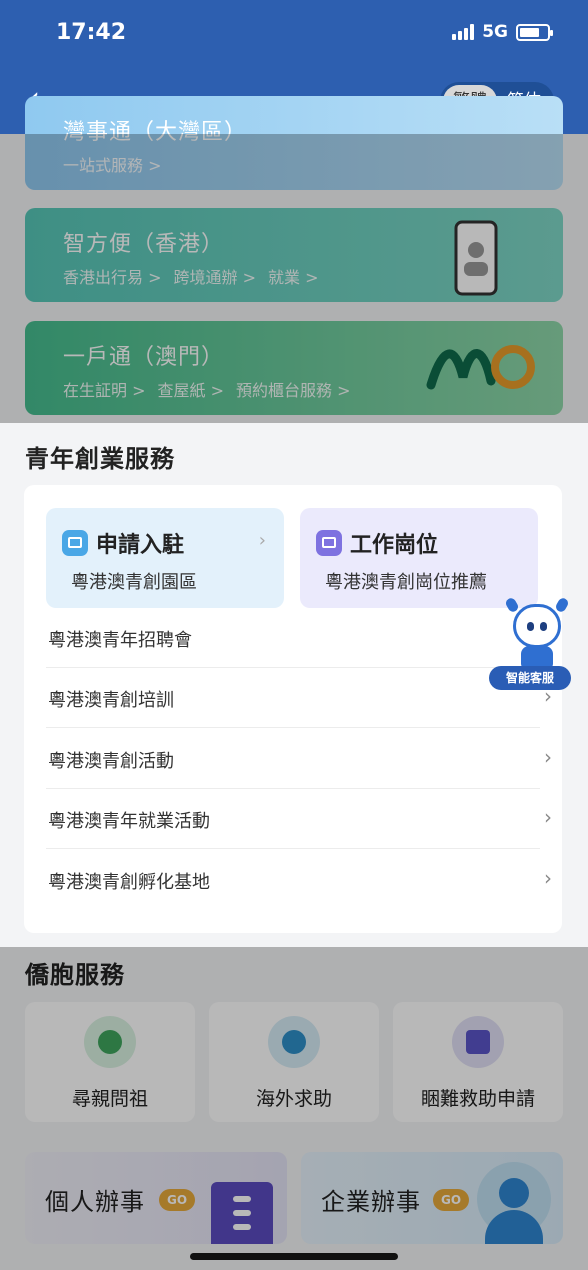 The height and width of the screenshot is (1270, 588). I want to click on assistant-label: 智能客服, so click(530, 678).